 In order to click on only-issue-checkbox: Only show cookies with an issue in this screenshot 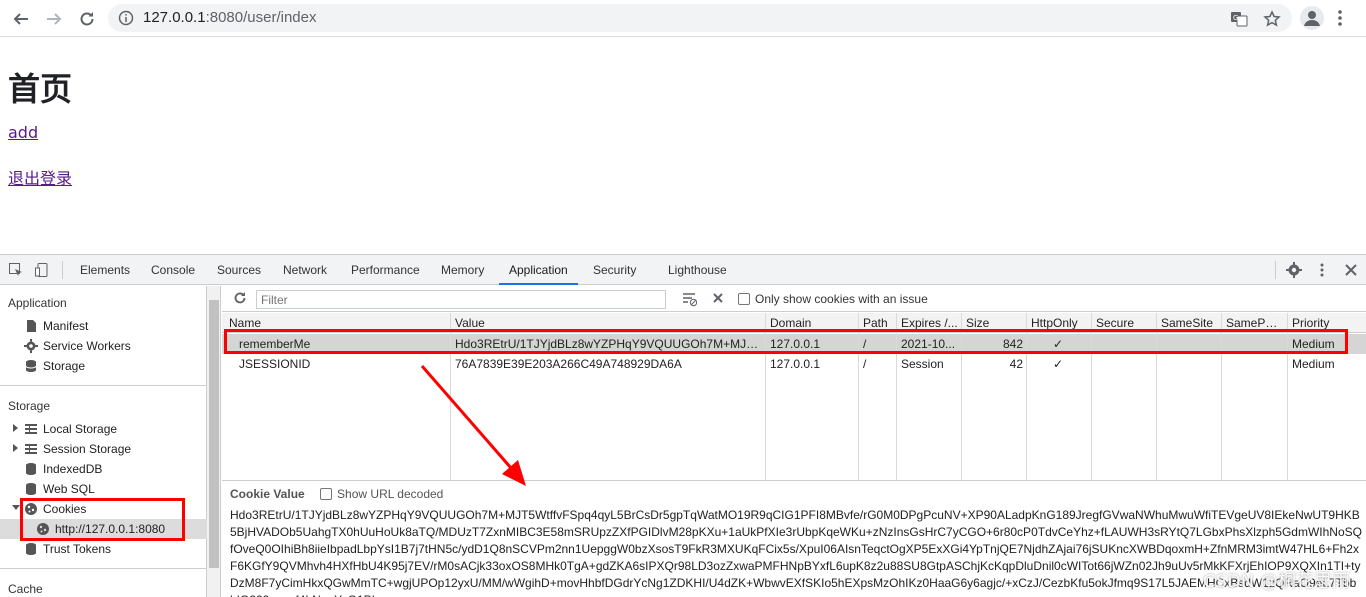, I will do `click(833, 299)`.